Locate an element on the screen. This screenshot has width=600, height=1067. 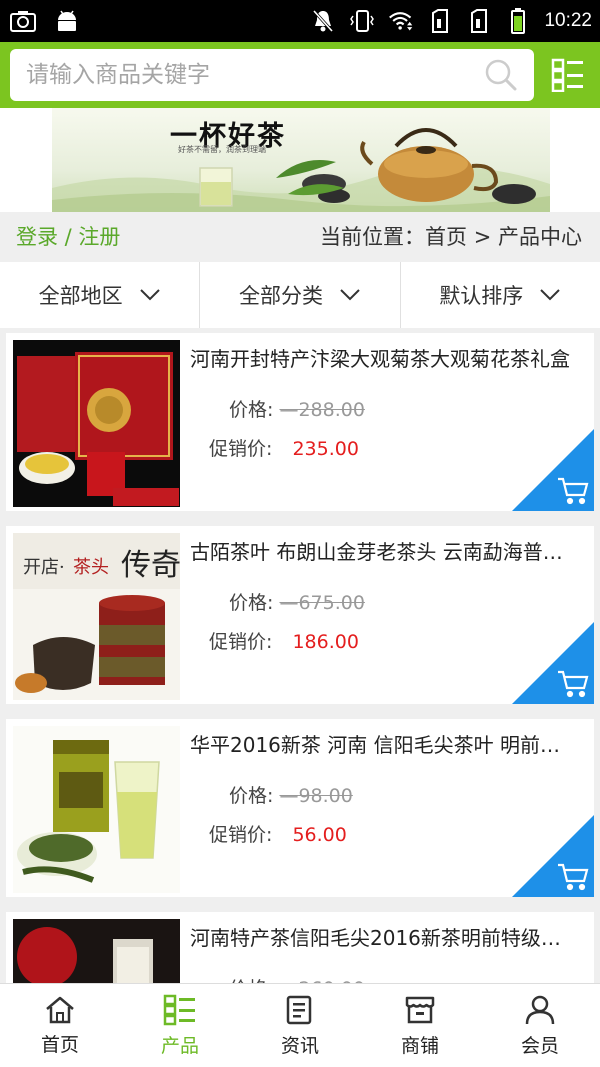
android-icon is located at coordinates (67, 21).